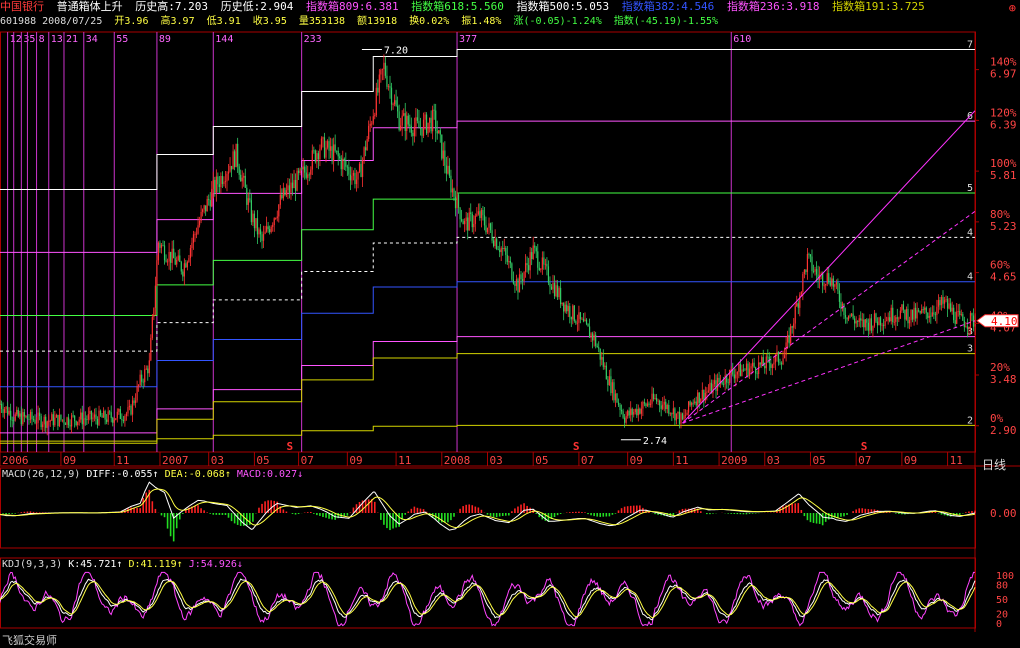 This screenshot has height=648, width=1020. Describe the element at coordinates (562, 6) in the screenshot. I see `box-500: 指数箱500:5.053` at that location.